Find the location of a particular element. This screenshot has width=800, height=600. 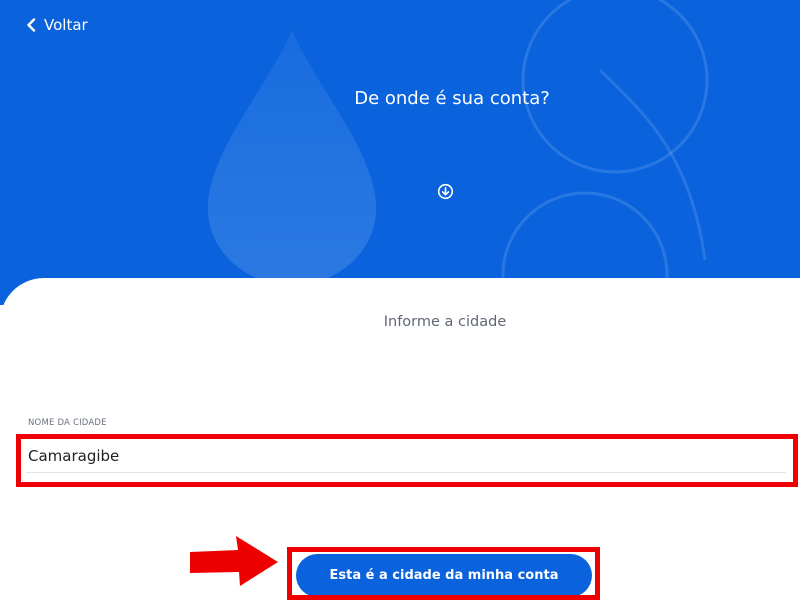

water-drop-decoration is located at coordinates (292, 157).